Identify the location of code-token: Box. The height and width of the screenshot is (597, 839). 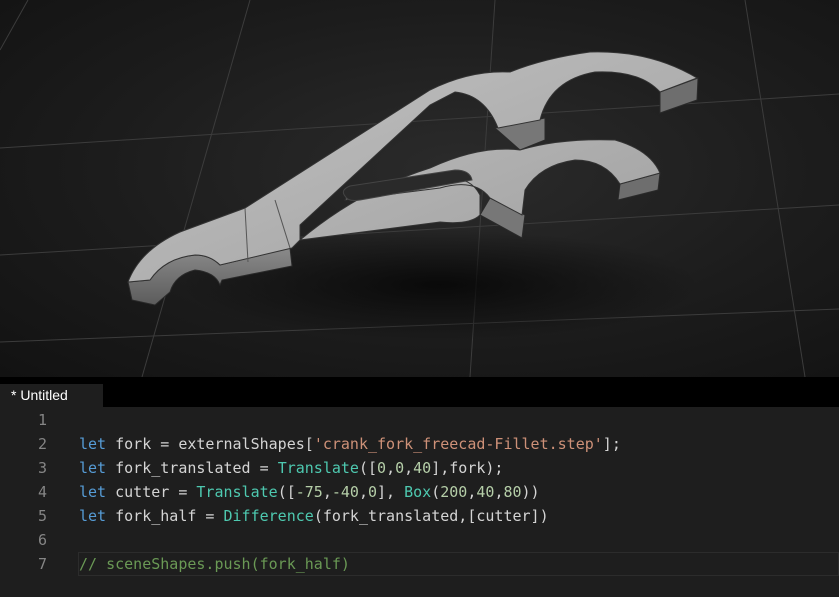
(418, 492).